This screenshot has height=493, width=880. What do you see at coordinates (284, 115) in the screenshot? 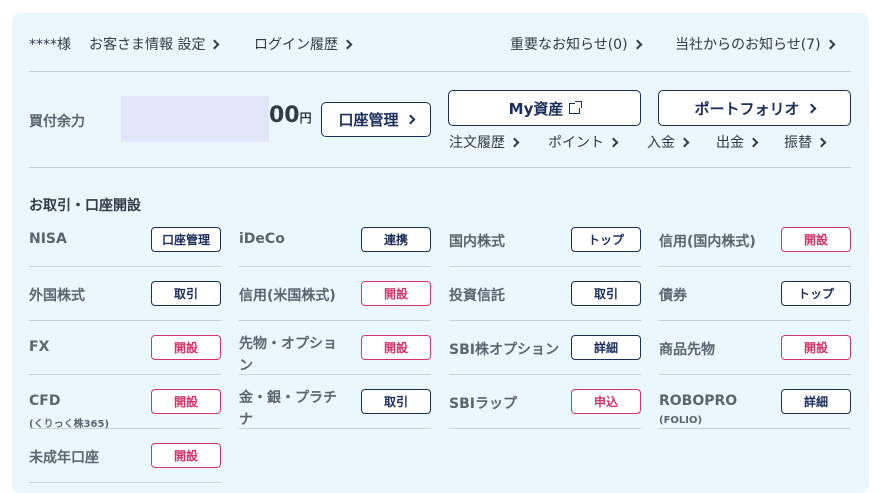
I see `amount-digits: 00` at bounding box center [284, 115].